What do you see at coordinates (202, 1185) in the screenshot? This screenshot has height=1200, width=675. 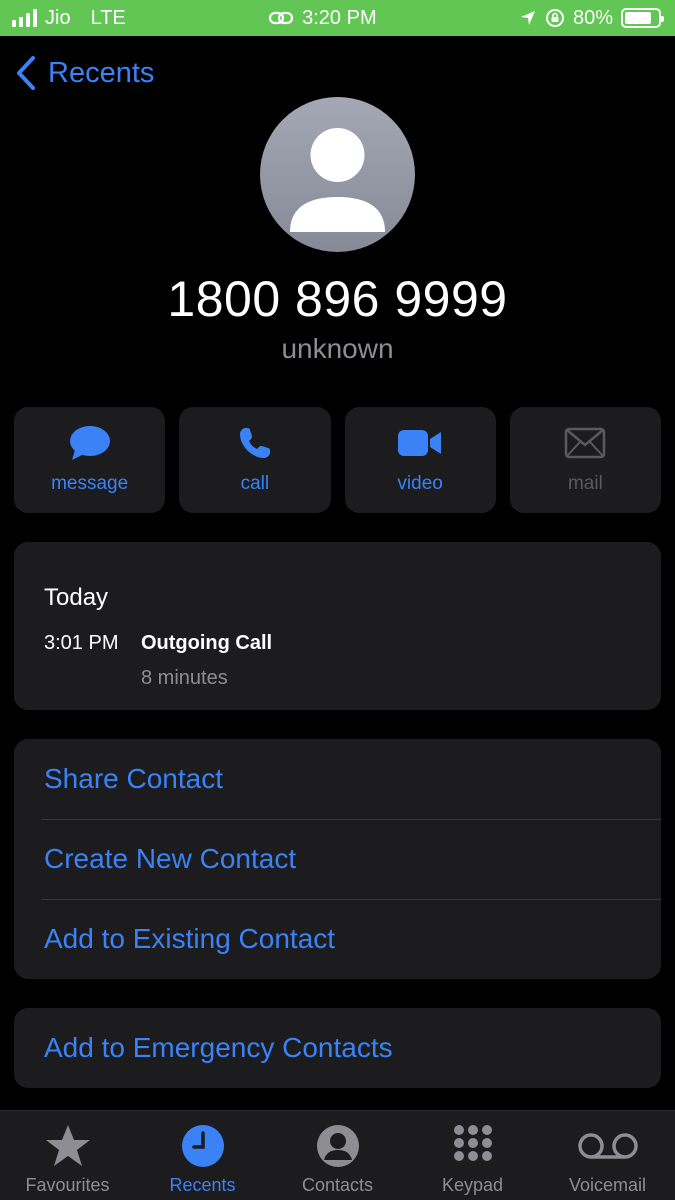 I see `tab-recents-label: Recents` at bounding box center [202, 1185].